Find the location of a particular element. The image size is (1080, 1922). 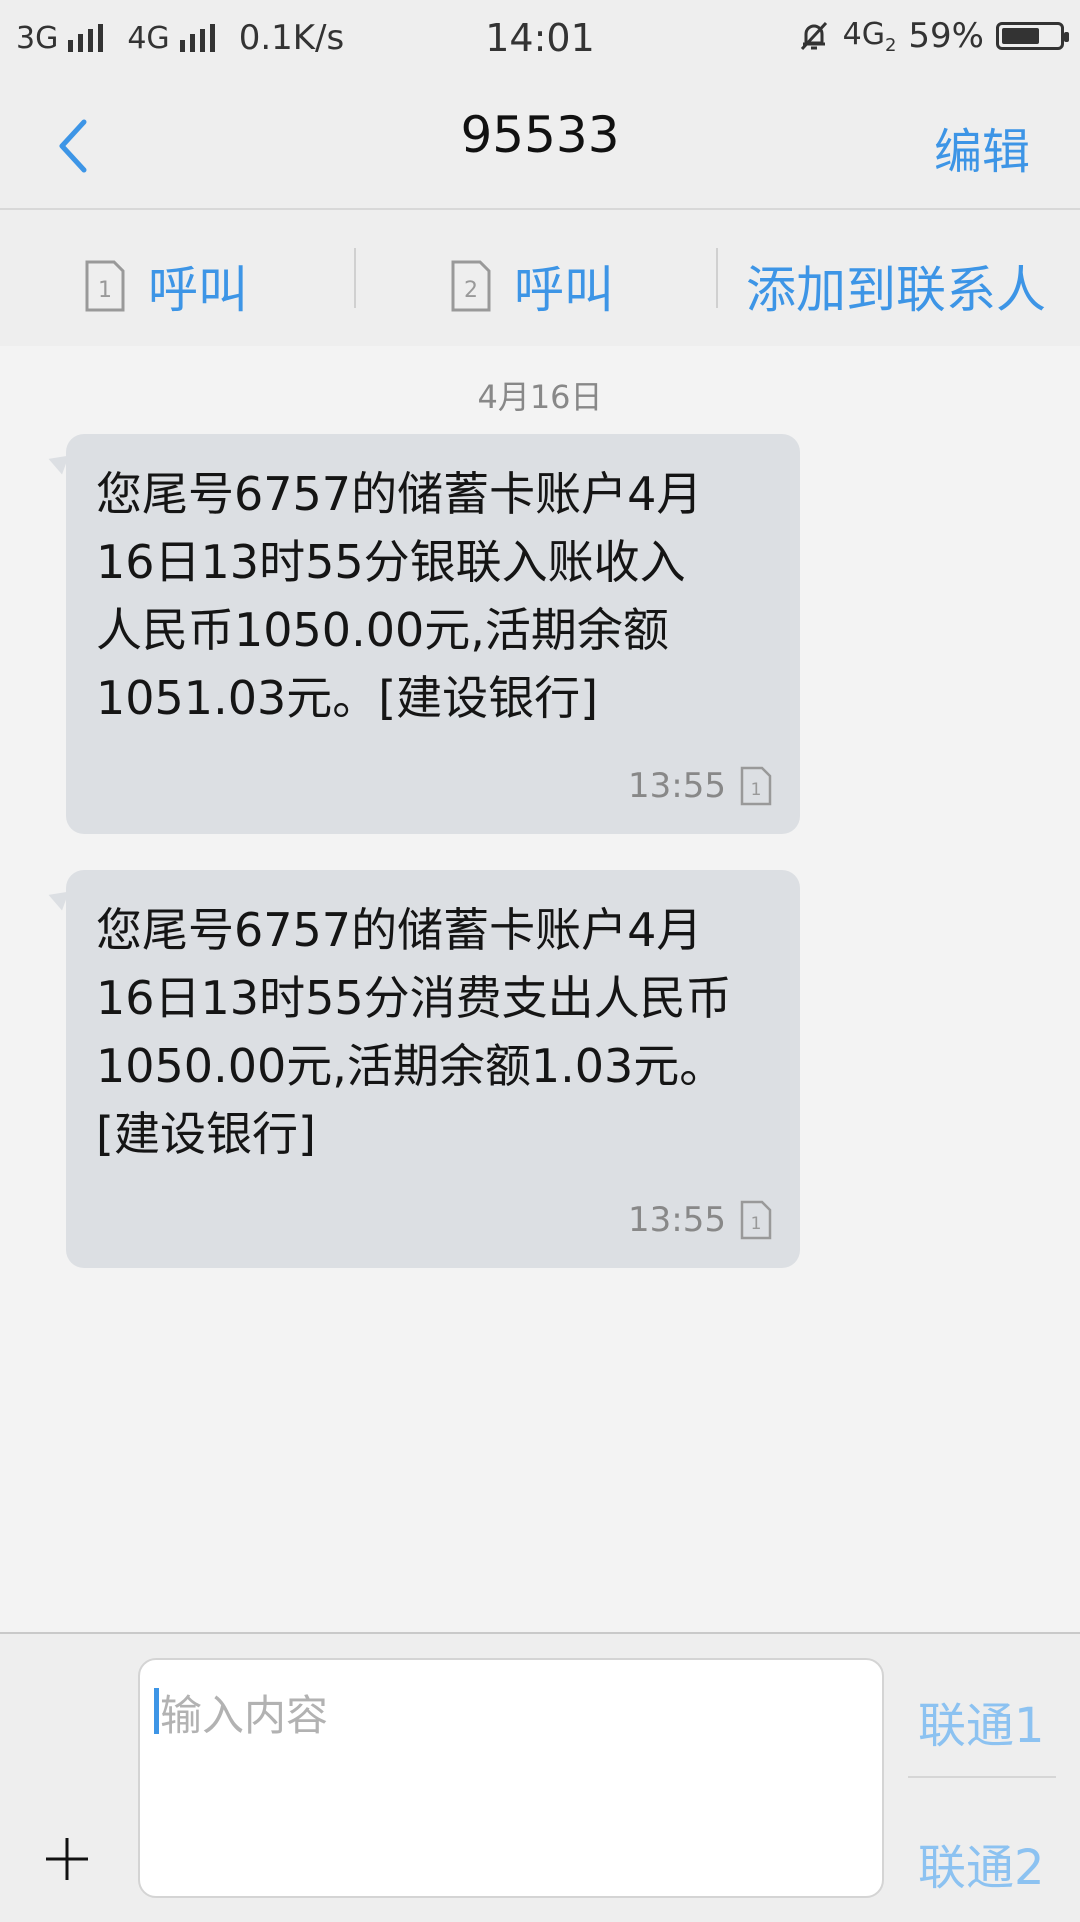

add-to-contacts-button: 添加到联系人 is located at coordinates (896, 286).